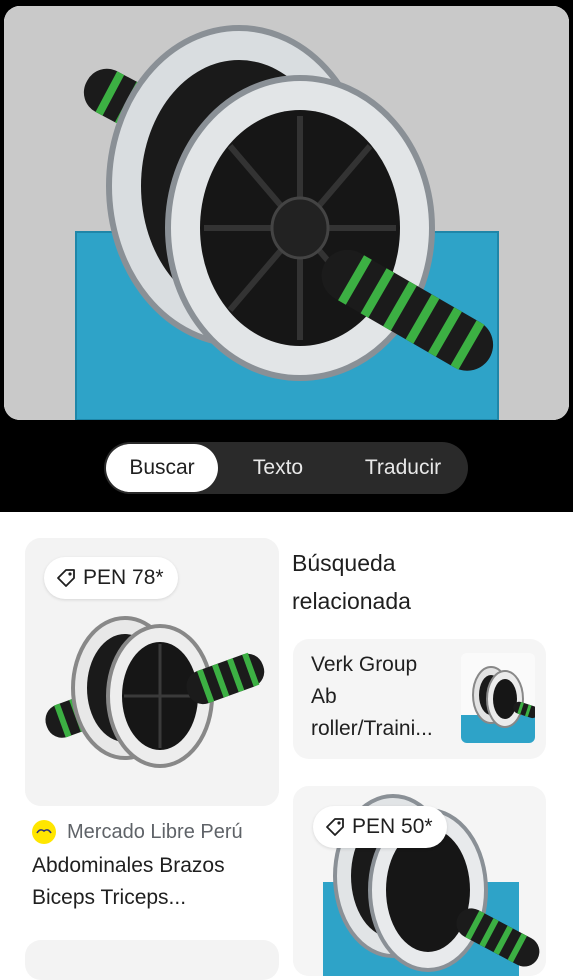  I want to click on result-card-image-2: PEN 50*, so click(419, 881).